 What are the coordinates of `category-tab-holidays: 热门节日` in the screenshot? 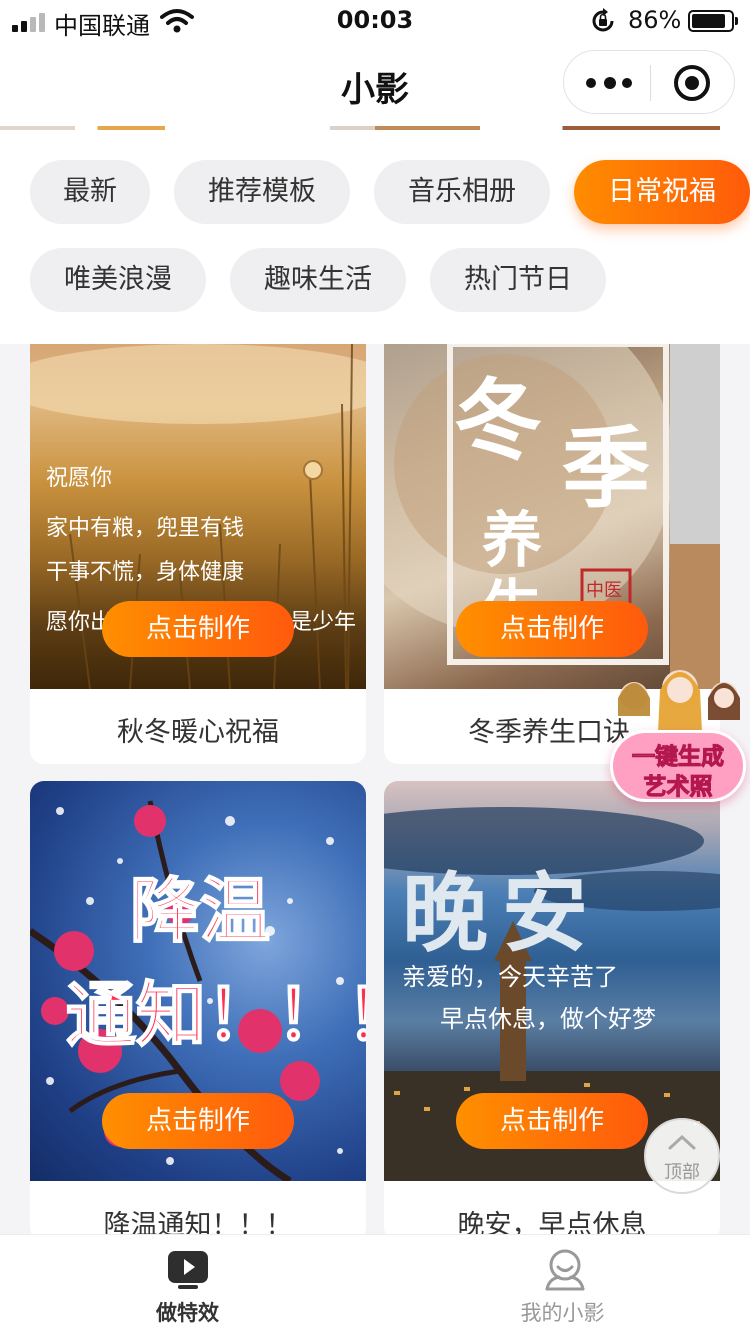 It's located at (518, 280).